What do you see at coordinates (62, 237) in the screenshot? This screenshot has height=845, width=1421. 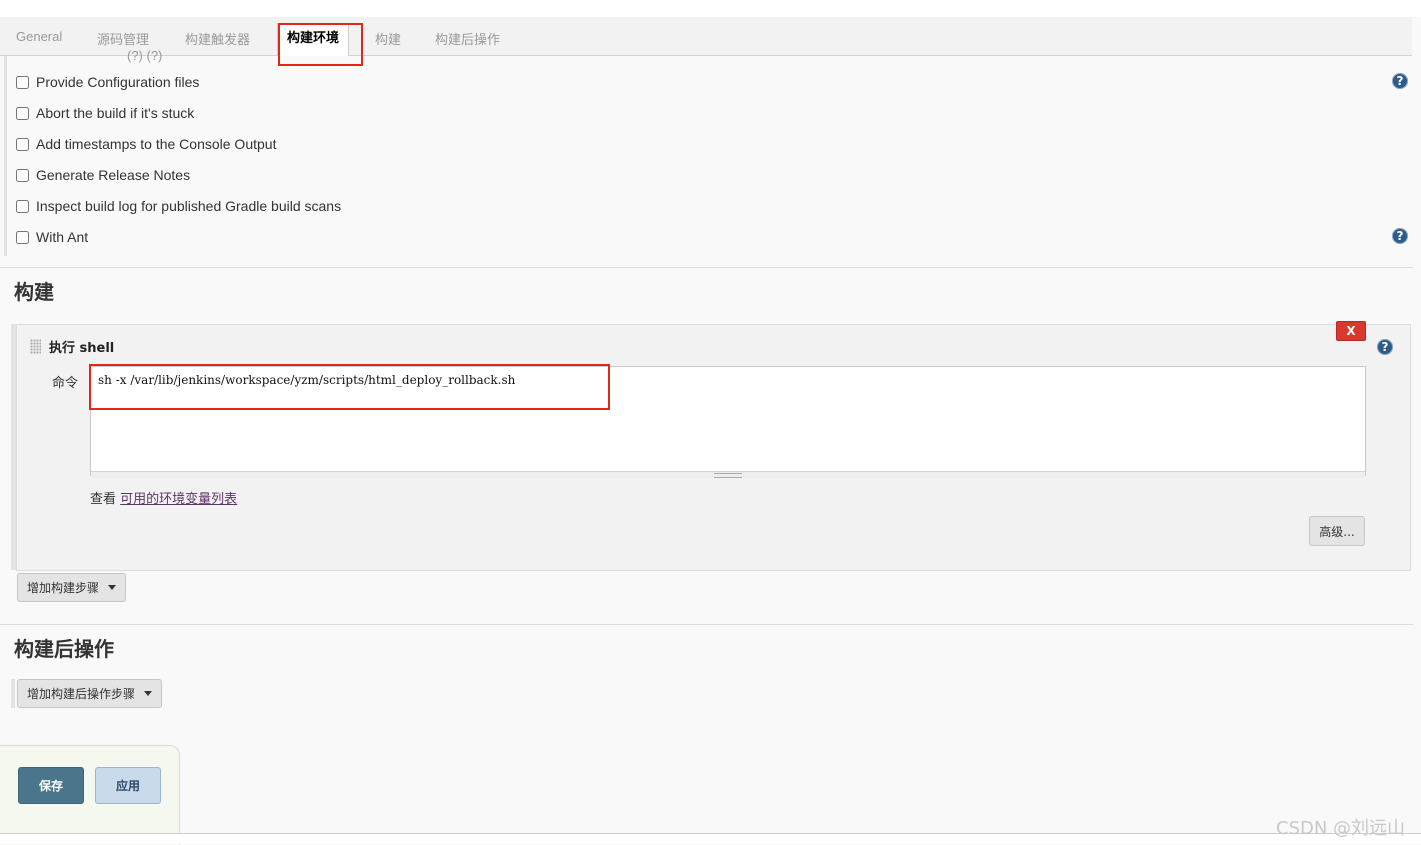 I see `option-label: With Ant` at bounding box center [62, 237].